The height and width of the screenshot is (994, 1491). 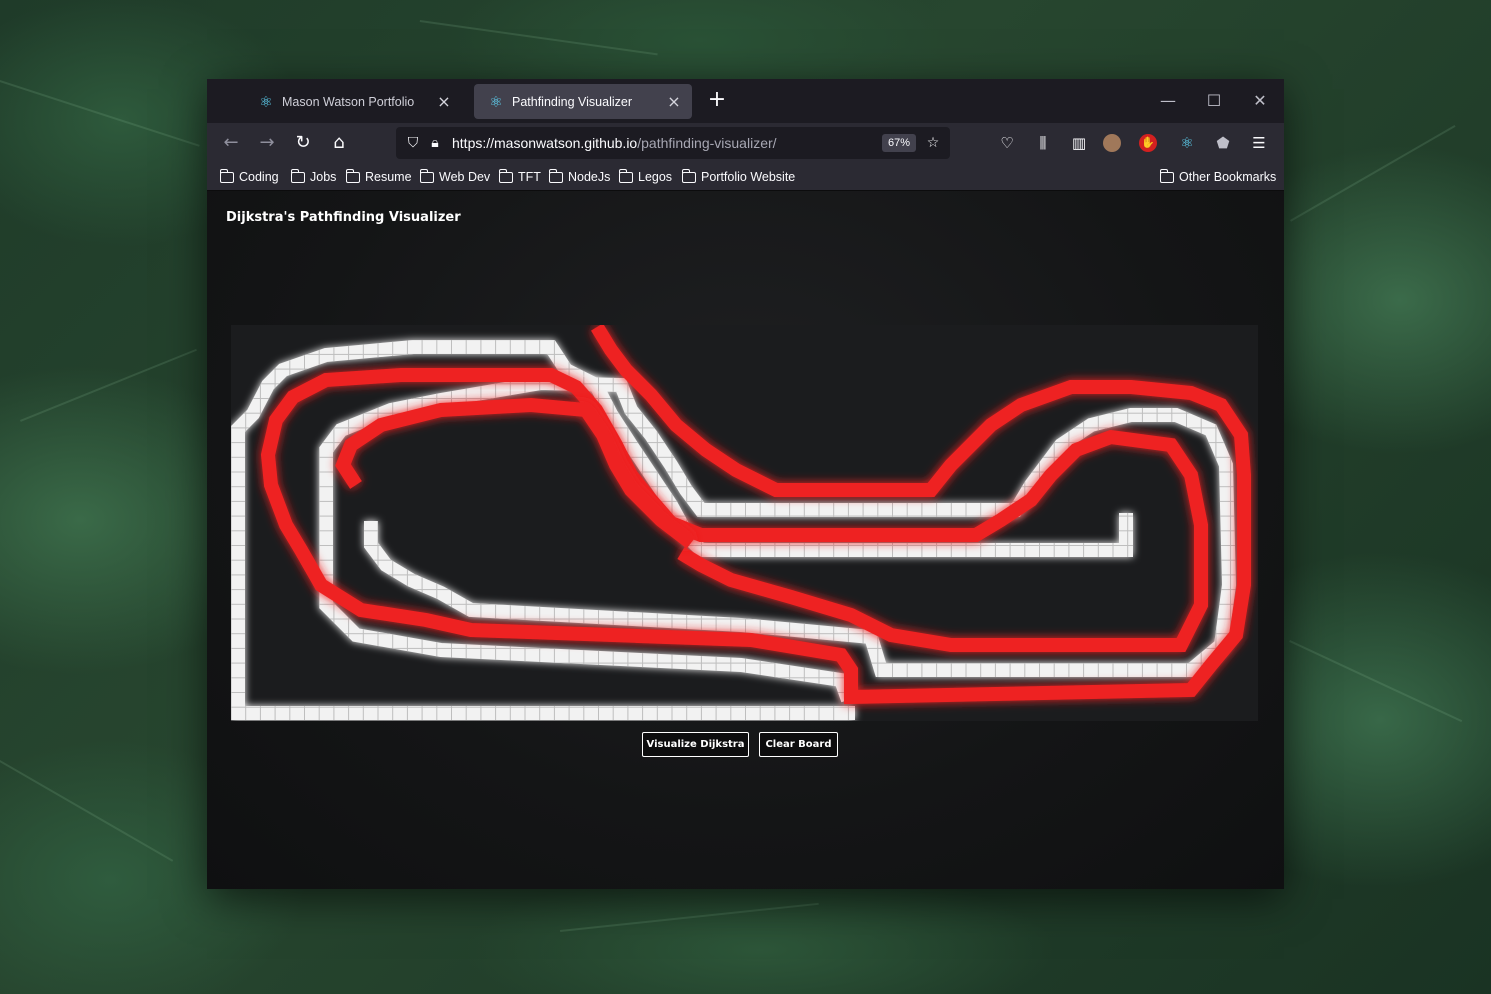 What do you see at coordinates (655, 177) in the screenshot?
I see `bookmark-label: Legos` at bounding box center [655, 177].